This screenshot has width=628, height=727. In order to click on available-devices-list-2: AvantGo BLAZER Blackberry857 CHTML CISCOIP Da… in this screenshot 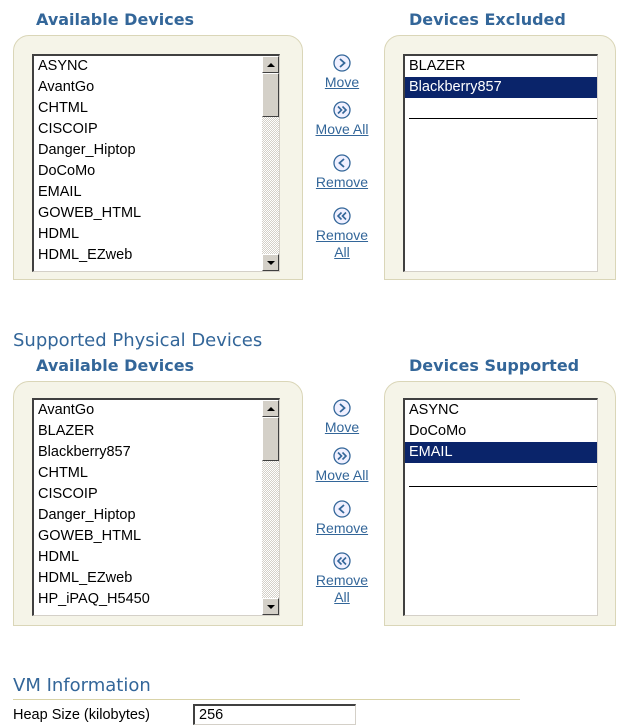, I will do `click(156, 507)`.